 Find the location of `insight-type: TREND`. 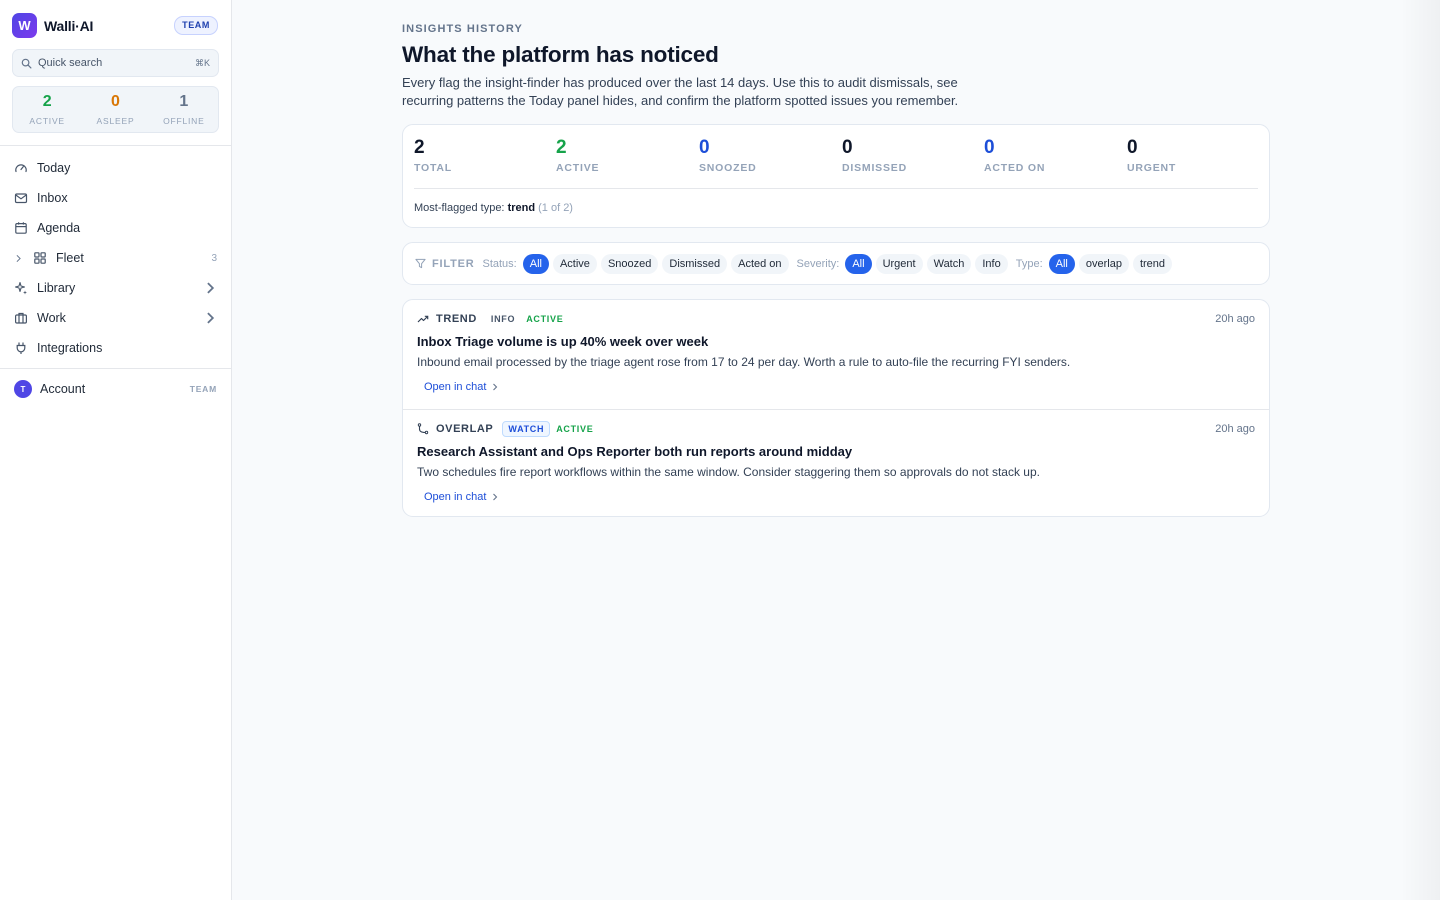

insight-type: TREND is located at coordinates (456, 319).